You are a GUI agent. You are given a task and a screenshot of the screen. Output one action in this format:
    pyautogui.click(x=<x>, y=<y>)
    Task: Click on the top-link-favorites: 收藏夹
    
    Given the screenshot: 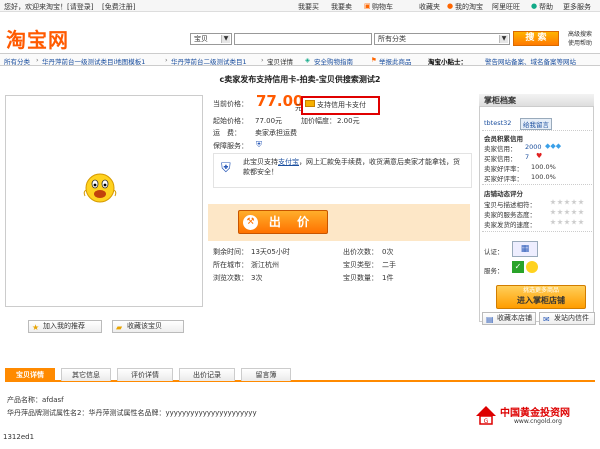 What is the action you would take?
    pyautogui.click(x=429, y=7)
    